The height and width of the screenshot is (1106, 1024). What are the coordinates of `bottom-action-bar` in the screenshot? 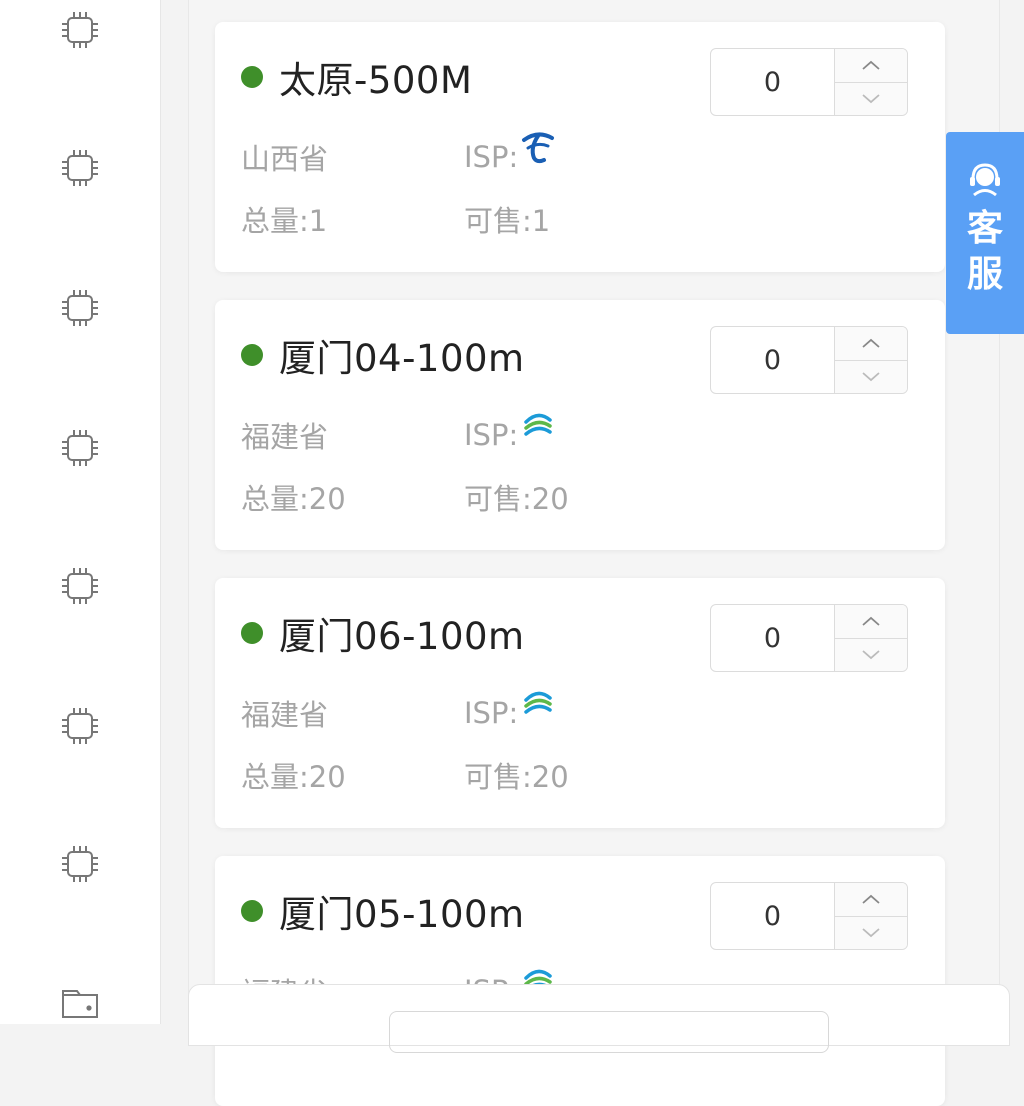 It's located at (599, 1018).